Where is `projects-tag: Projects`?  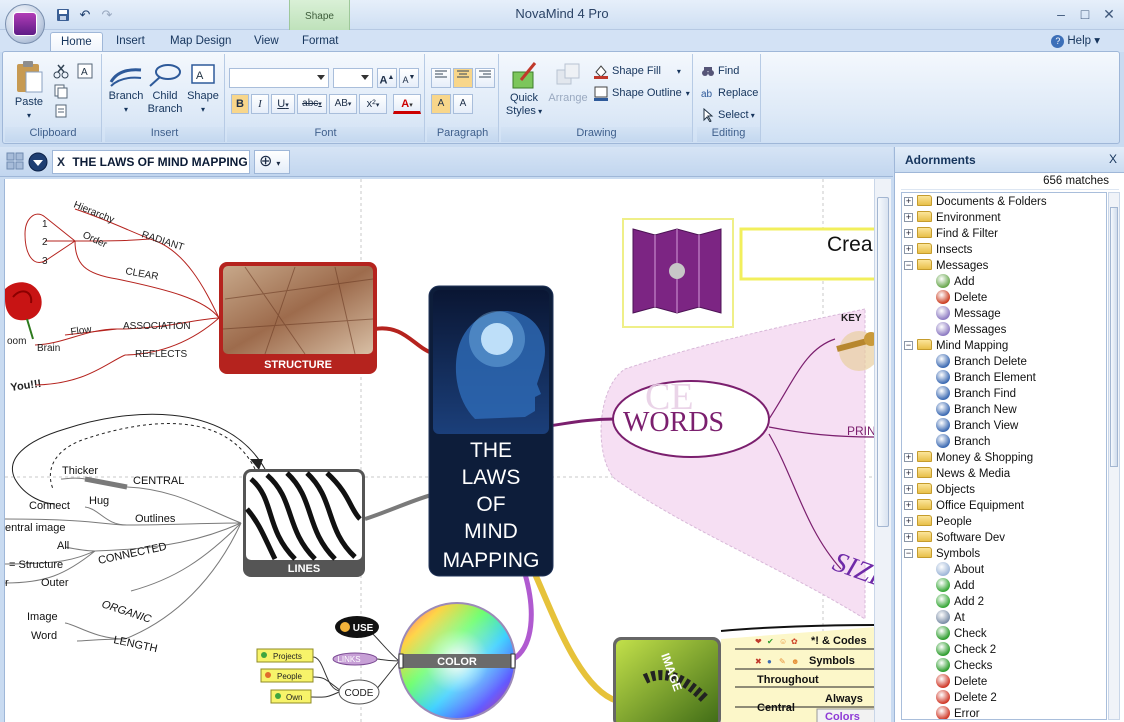
projects-tag: Projects is located at coordinates (285, 655).